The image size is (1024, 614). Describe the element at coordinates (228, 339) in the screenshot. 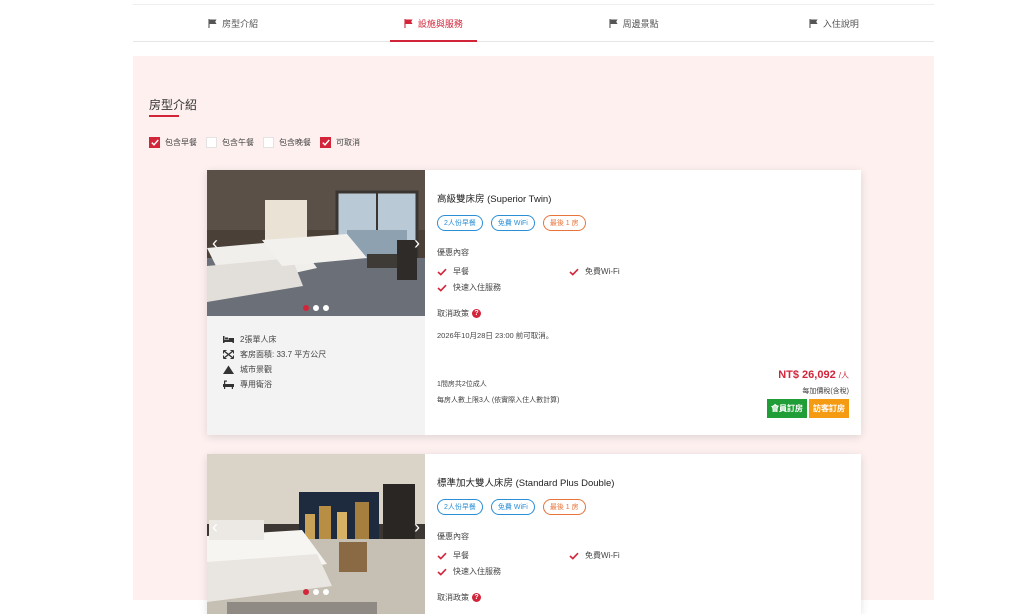

I see `bed-icon` at that location.